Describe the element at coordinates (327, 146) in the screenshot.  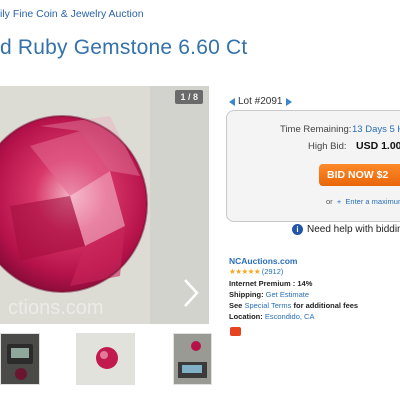
I see `high-bid-label: High Bid:` at that location.